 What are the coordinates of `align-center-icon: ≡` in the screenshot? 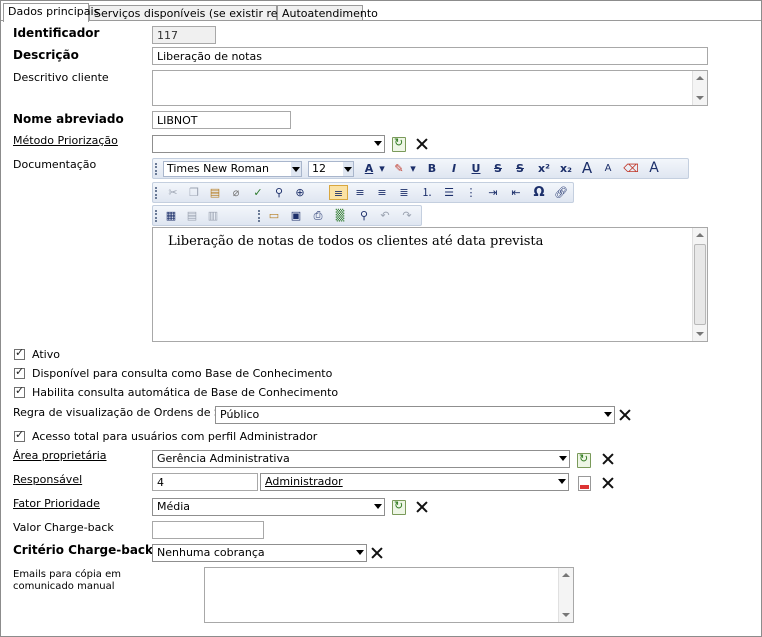 It's located at (360, 192).